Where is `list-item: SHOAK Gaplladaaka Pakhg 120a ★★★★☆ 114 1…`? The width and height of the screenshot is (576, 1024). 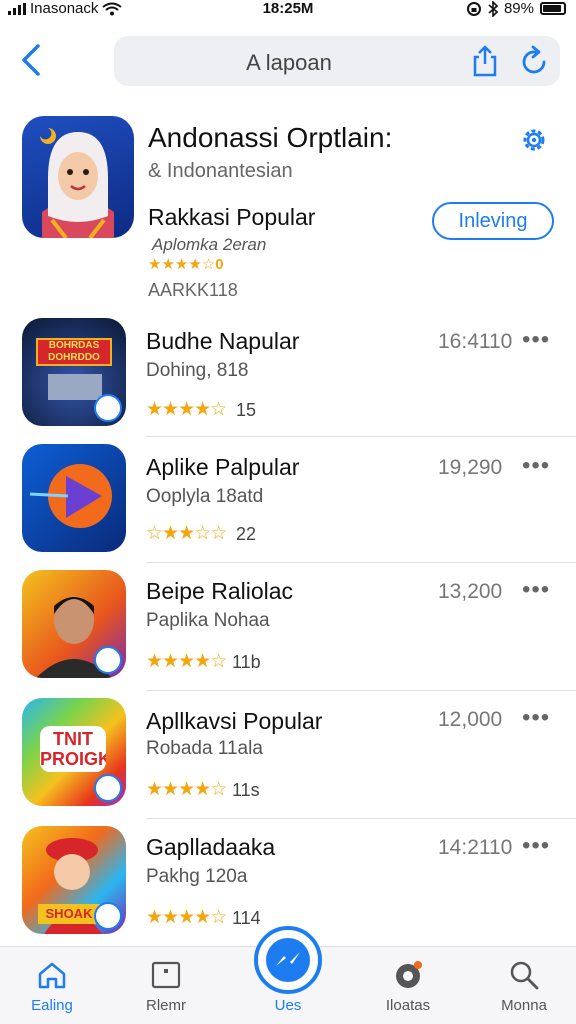 list-item: SHOAK Gaplladaaka Pakhg 120a ★★★★☆ 114 1… is located at coordinates (288, 883).